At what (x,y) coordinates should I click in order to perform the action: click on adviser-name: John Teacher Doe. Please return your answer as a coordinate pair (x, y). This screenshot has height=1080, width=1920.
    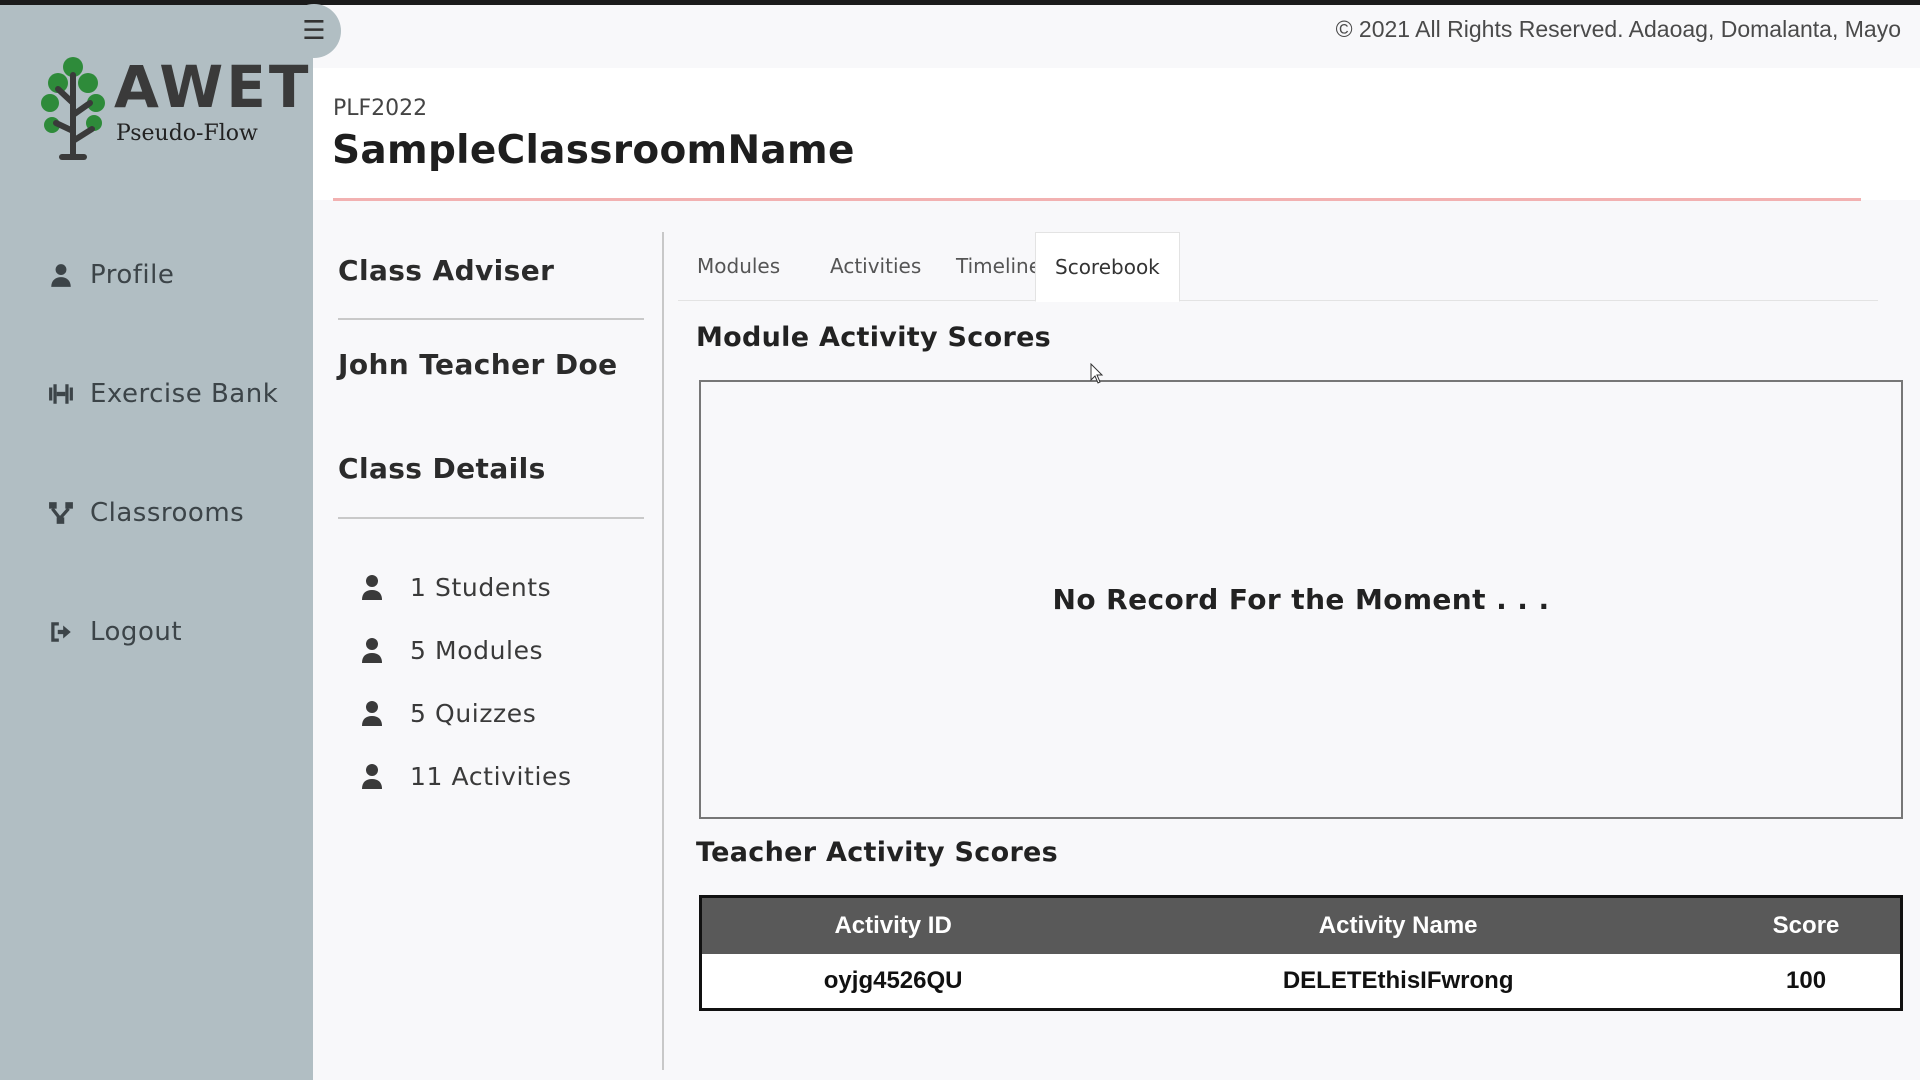
    Looking at the image, I should click on (478, 364).